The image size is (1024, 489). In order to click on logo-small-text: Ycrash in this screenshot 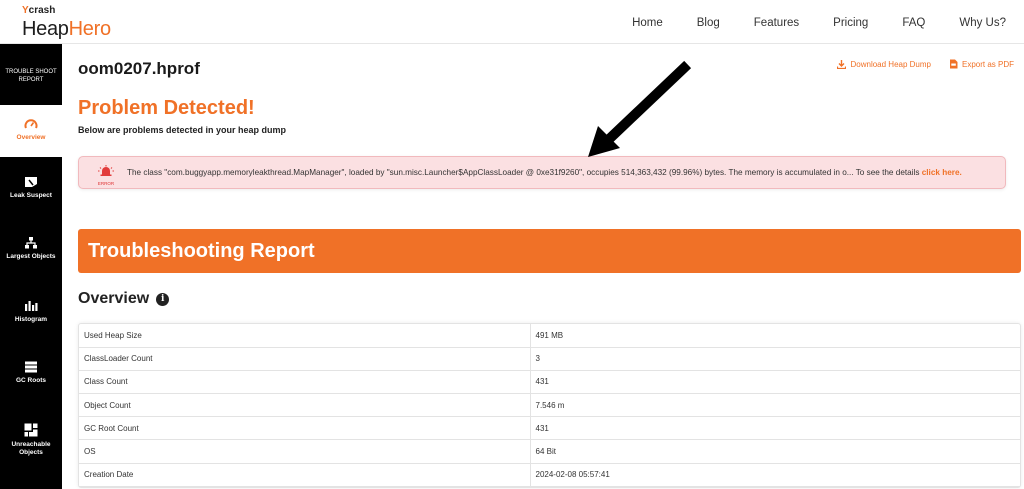, I will do `click(39, 10)`.